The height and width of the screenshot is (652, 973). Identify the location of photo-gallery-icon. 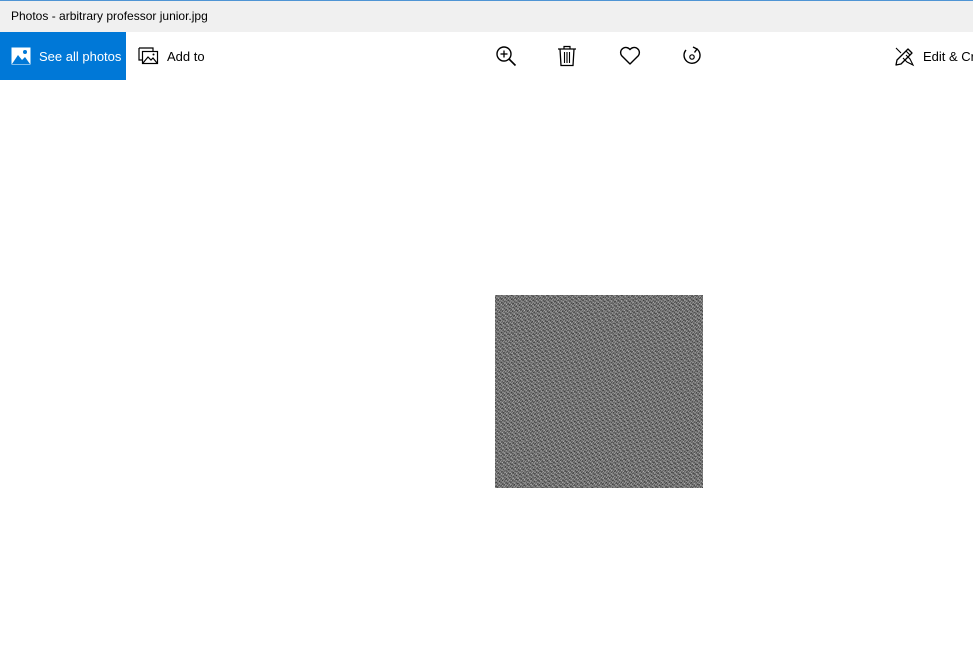
(21, 56).